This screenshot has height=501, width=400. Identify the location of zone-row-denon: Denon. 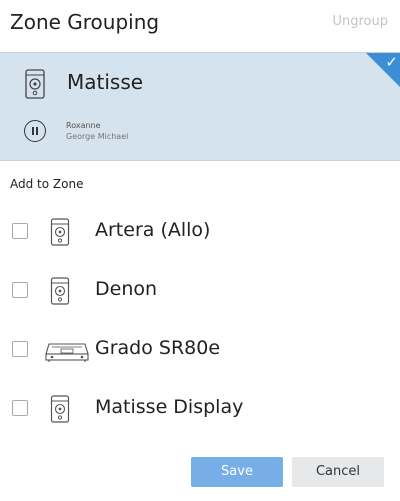
(200, 290).